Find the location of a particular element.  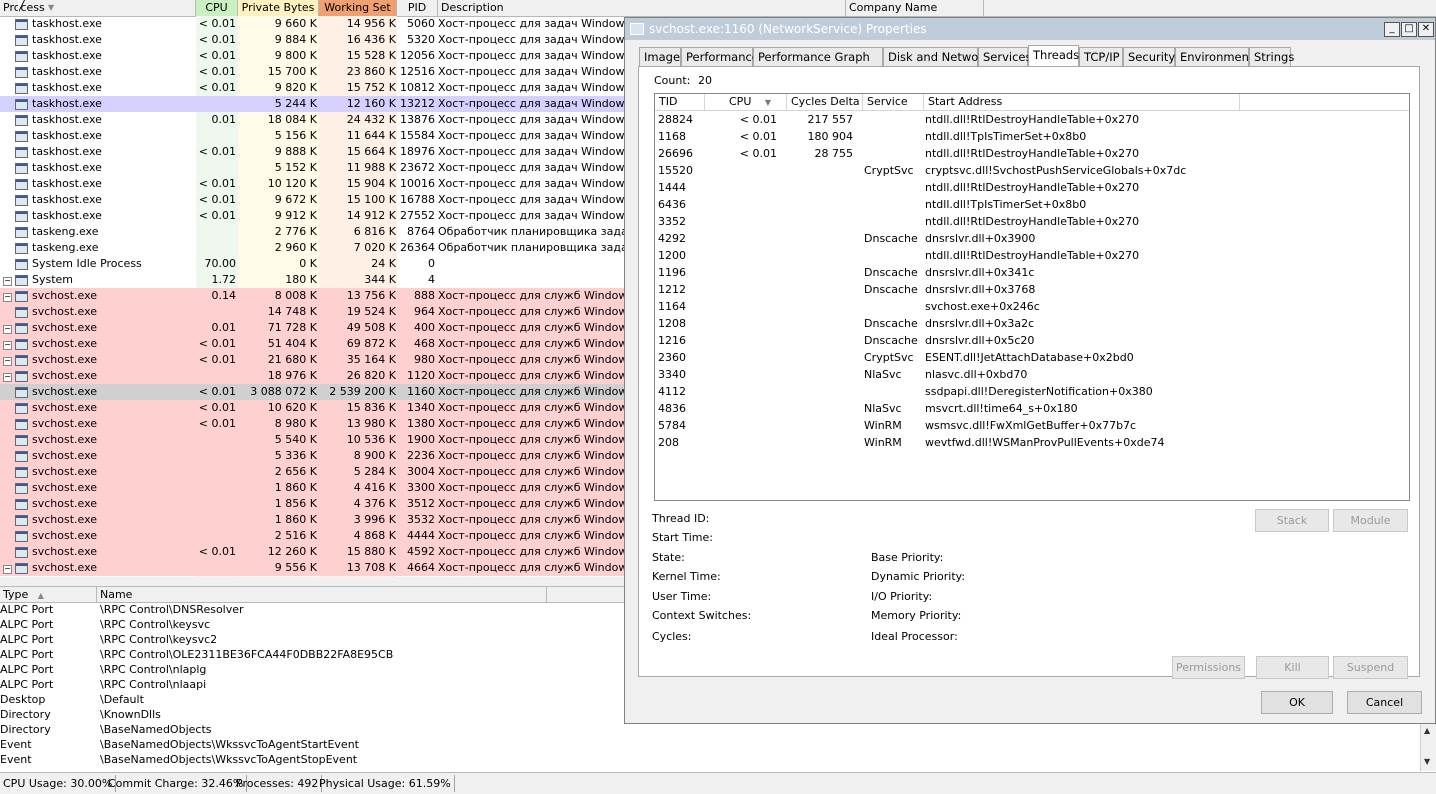

column-header-cpu: CPU is located at coordinates (217, 8).